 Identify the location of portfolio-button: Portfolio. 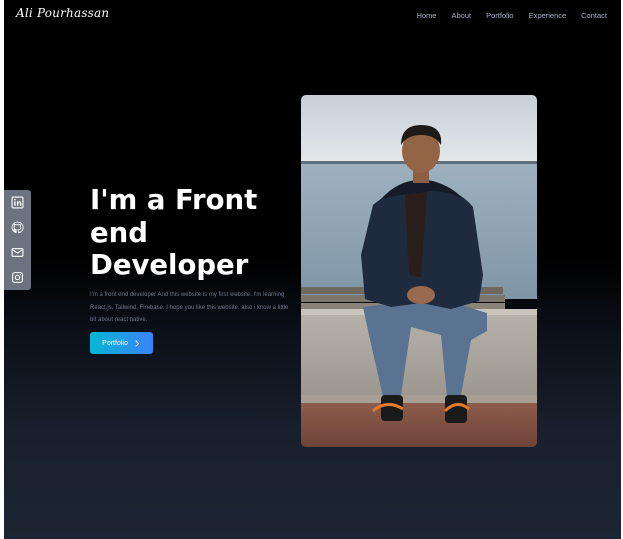
(121, 343).